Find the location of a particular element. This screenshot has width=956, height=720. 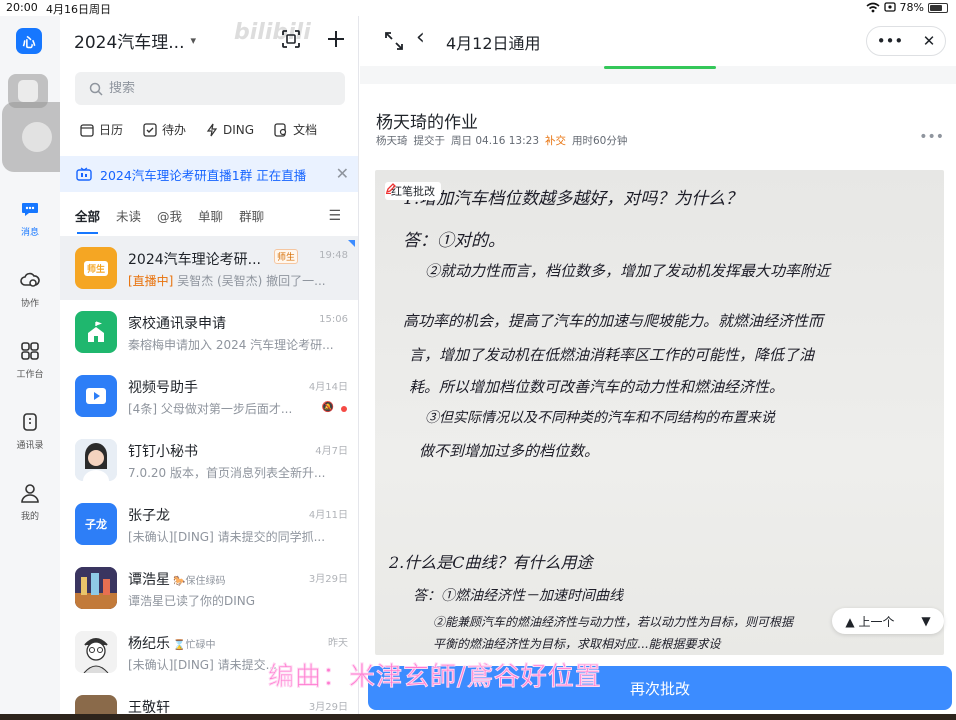

tab-groups: 群聊 is located at coordinates (251, 215).